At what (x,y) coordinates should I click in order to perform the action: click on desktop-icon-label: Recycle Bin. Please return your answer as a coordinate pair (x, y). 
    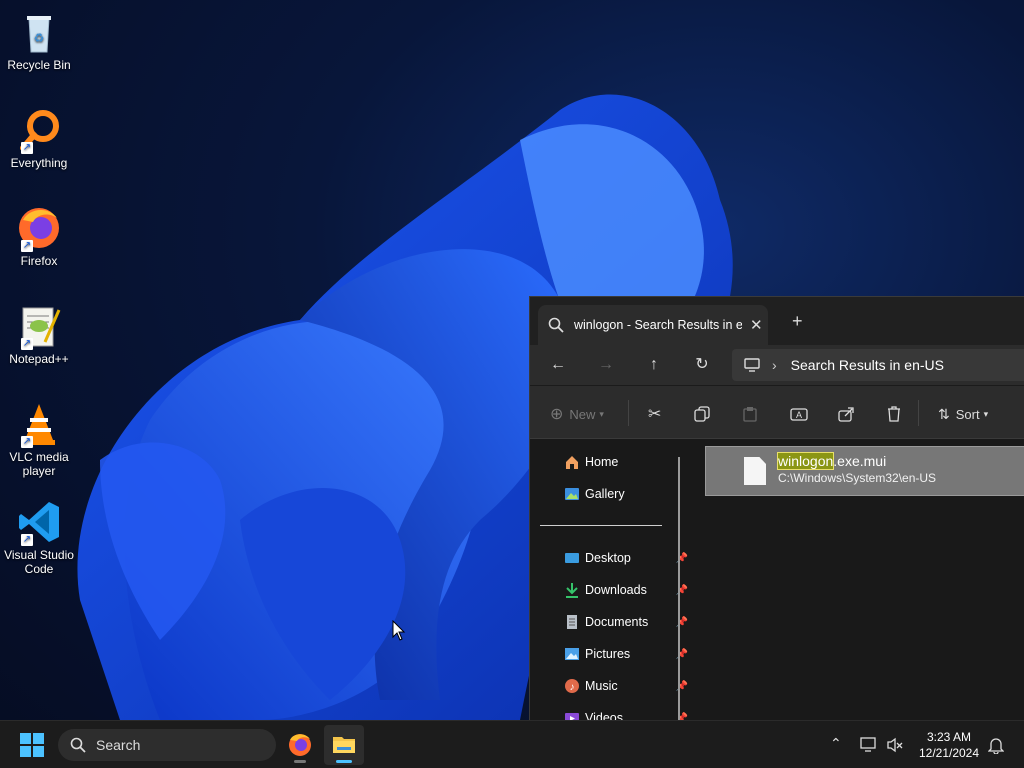
    Looking at the image, I should click on (39, 65).